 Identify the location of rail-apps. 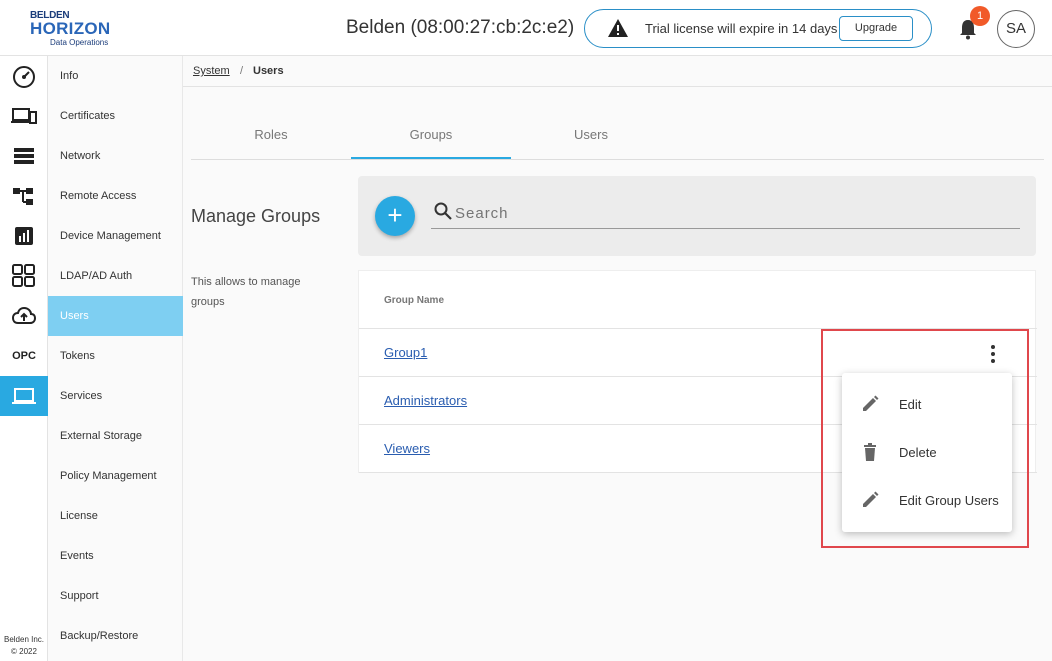
(24, 276).